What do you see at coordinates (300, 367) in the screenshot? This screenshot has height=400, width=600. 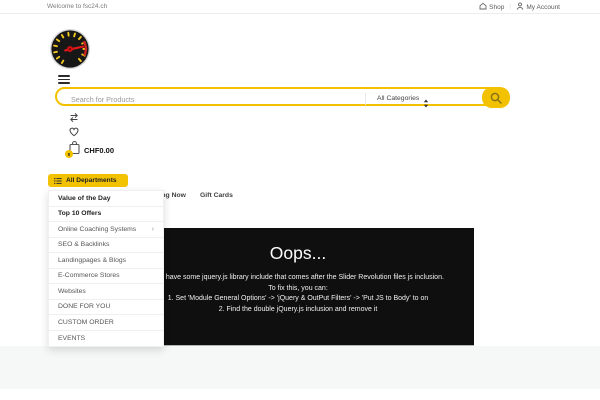 I see `content-background` at bounding box center [300, 367].